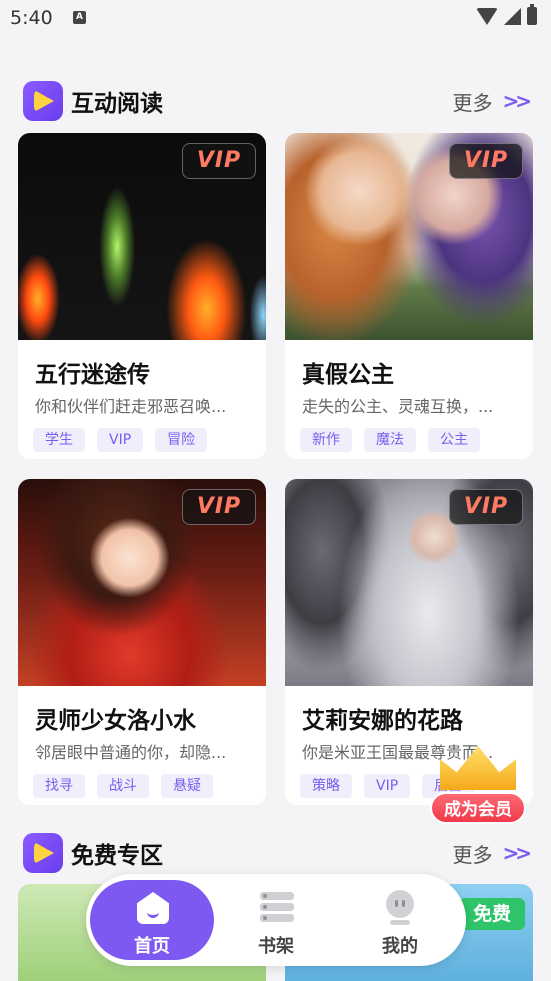 The height and width of the screenshot is (981, 551). I want to click on section-title: 互动阅读, so click(117, 104).